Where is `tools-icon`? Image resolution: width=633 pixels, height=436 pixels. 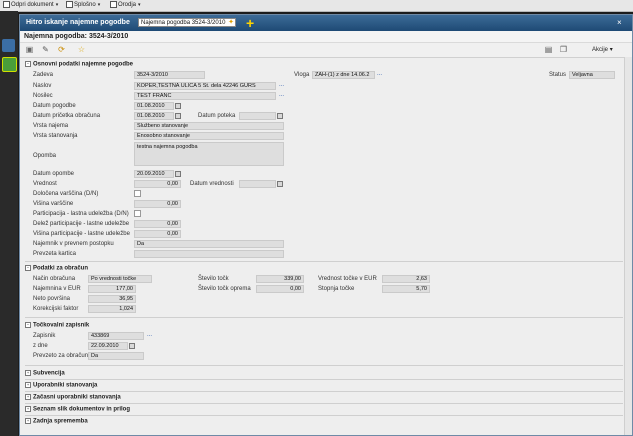
tools-icon is located at coordinates (113, 4).